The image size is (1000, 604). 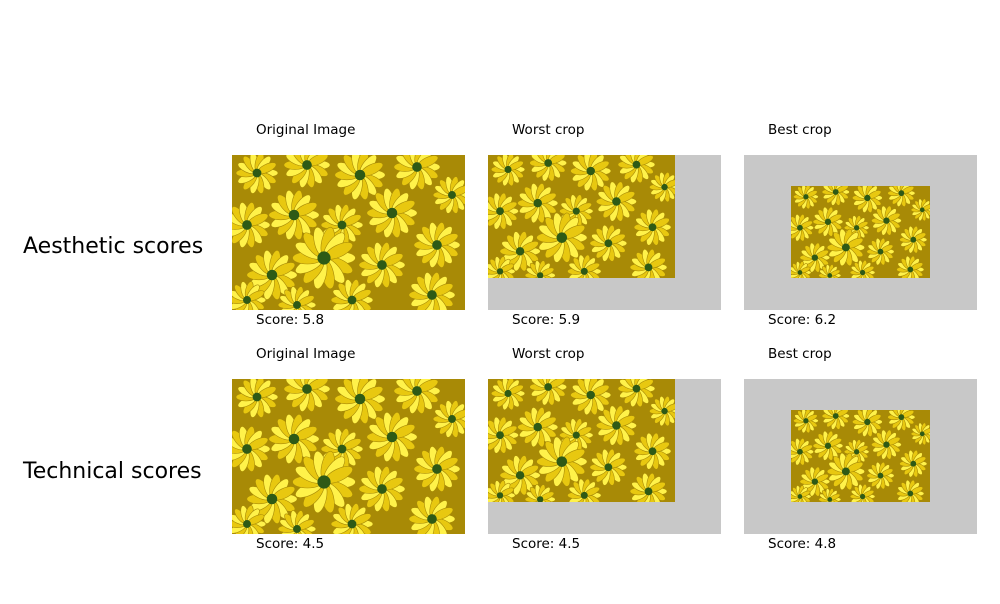 What do you see at coordinates (546, 320) in the screenshot?
I see `score-worst-crop: Score: 5.9` at bounding box center [546, 320].